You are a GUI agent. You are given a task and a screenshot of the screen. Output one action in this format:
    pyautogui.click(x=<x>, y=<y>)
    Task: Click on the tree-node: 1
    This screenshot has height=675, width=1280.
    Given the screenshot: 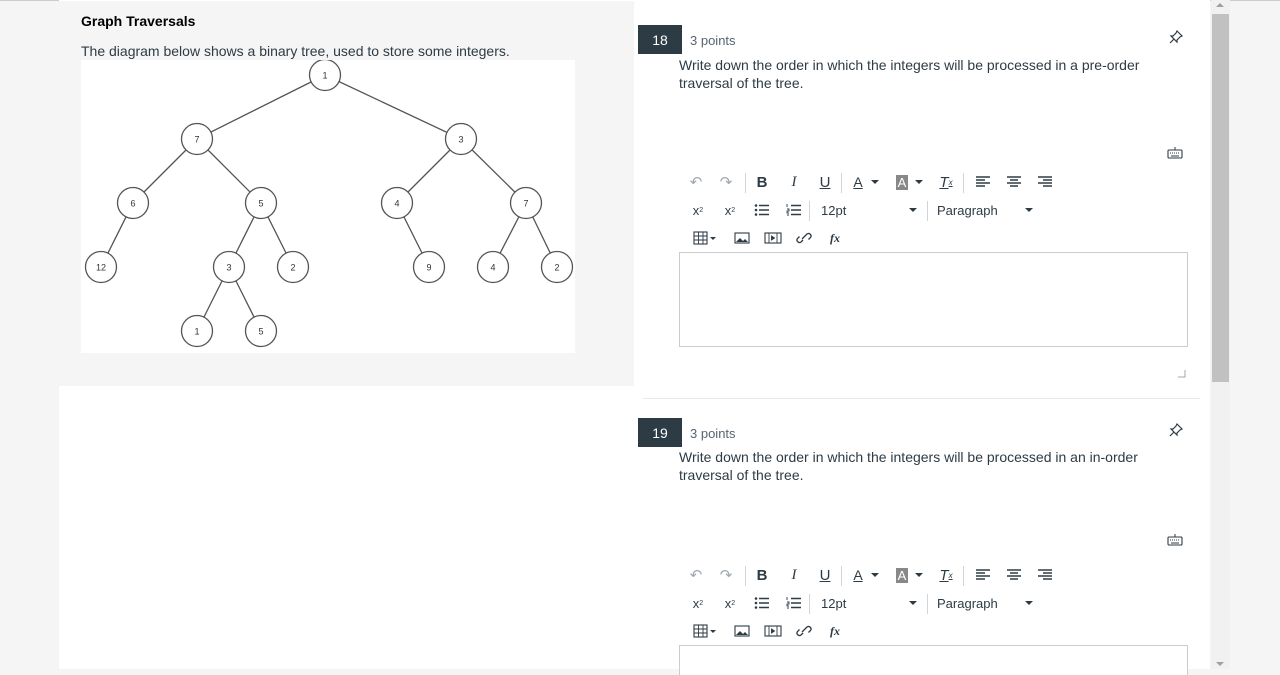 What is the action you would take?
    pyautogui.click(x=325, y=76)
    